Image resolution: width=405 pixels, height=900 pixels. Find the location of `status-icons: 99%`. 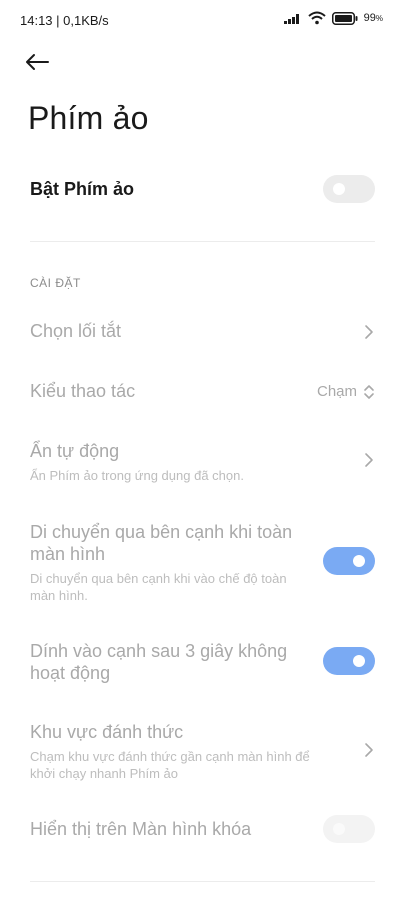

status-icons: 99% is located at coordinates (333, 18).